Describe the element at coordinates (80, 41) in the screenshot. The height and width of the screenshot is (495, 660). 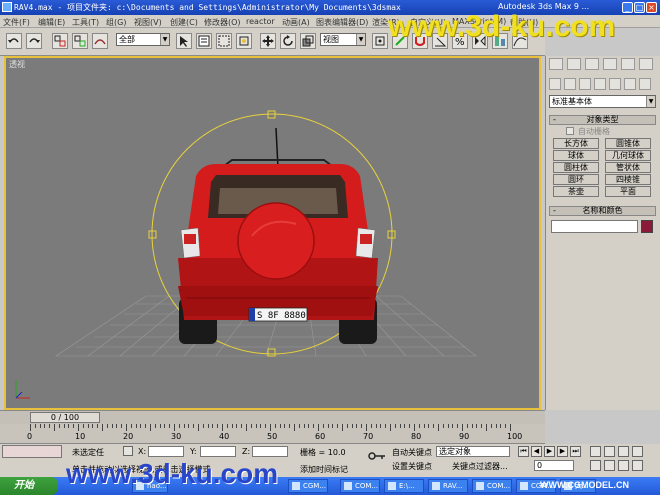
I see `unlink-icon` at that location.